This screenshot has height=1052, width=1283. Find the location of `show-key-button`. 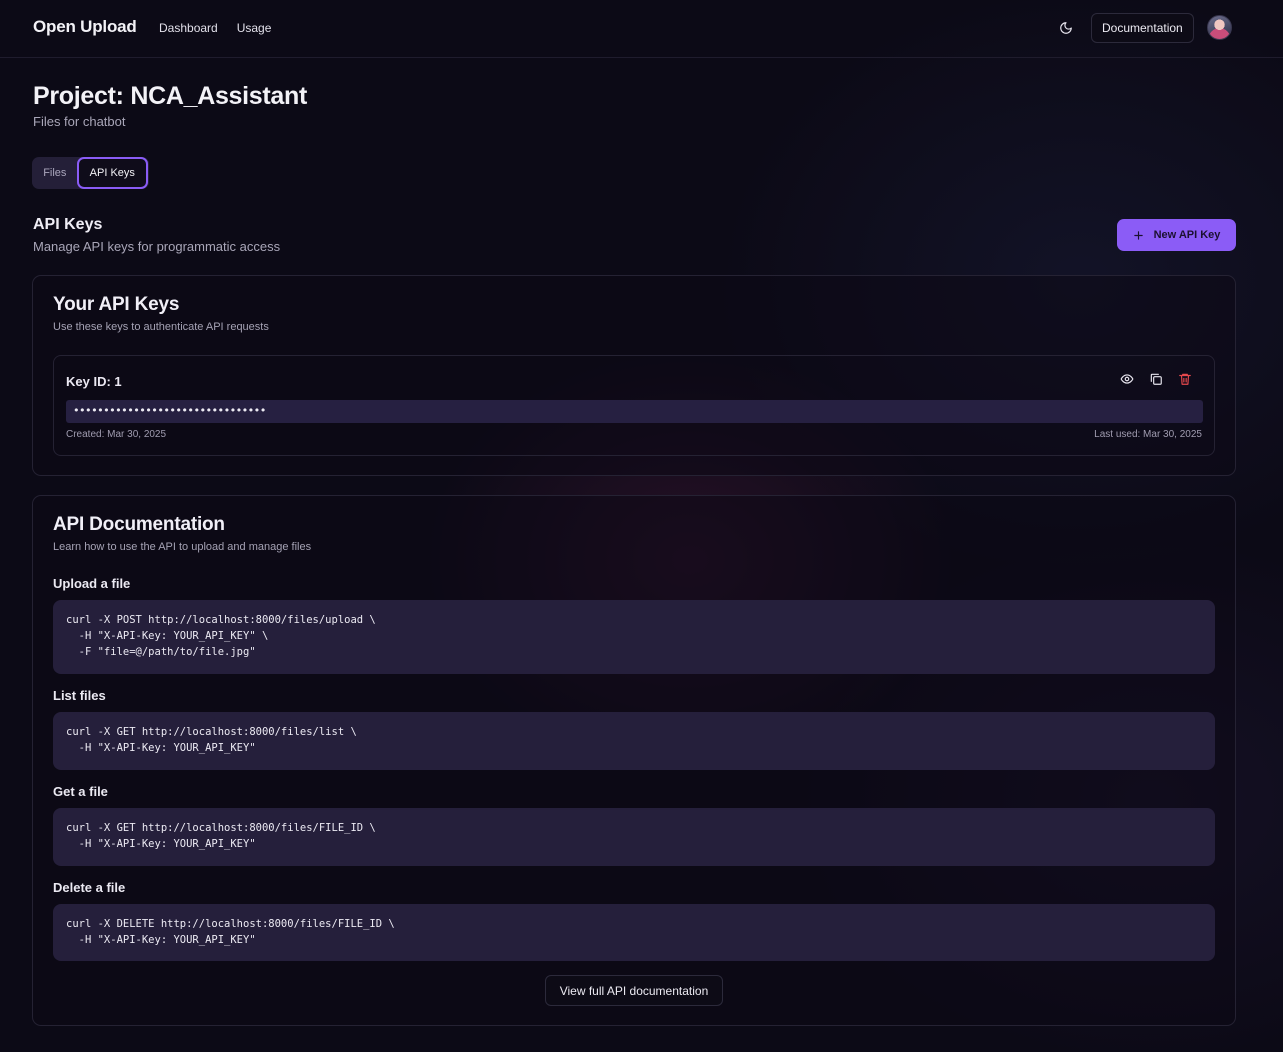

show-key-button is located at coordinates (1127, 379).